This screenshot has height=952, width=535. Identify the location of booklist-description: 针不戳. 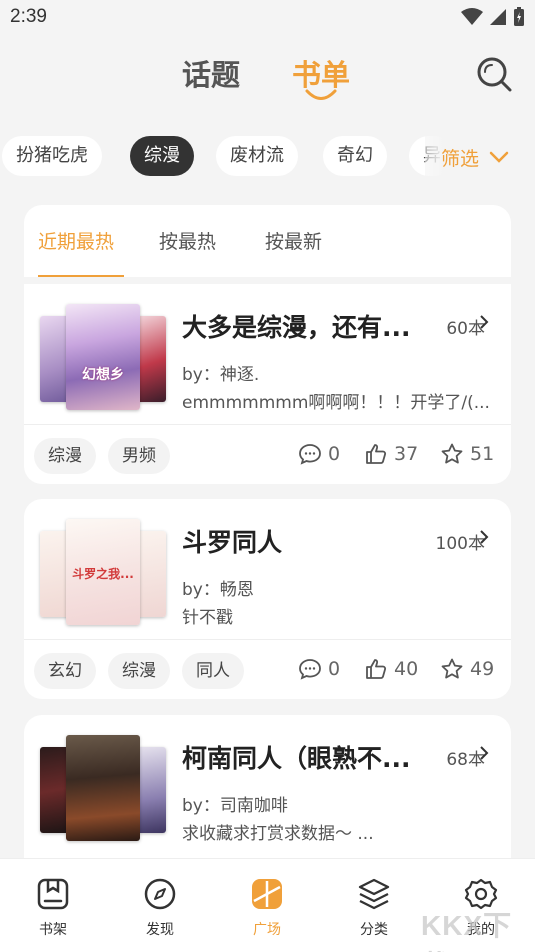
(207, 618).